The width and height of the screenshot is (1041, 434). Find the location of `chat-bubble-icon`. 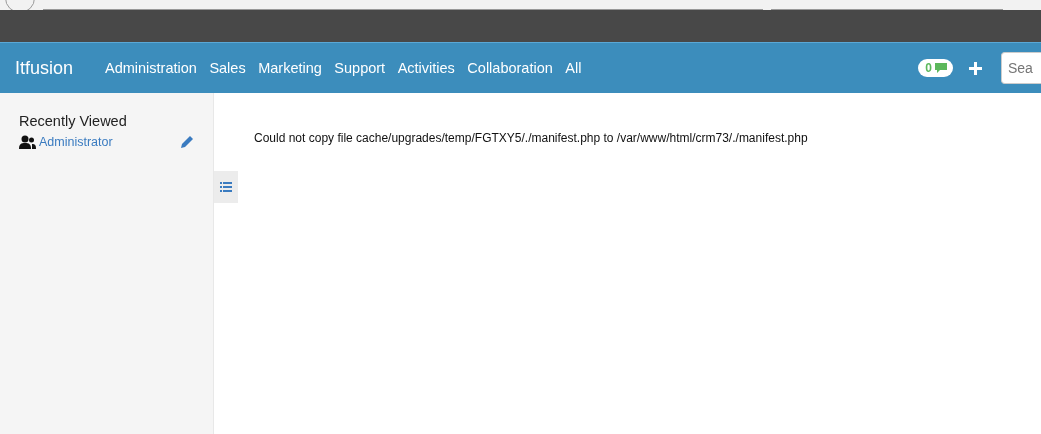

chat-bubble-icon is located at coordinates (941, 68).